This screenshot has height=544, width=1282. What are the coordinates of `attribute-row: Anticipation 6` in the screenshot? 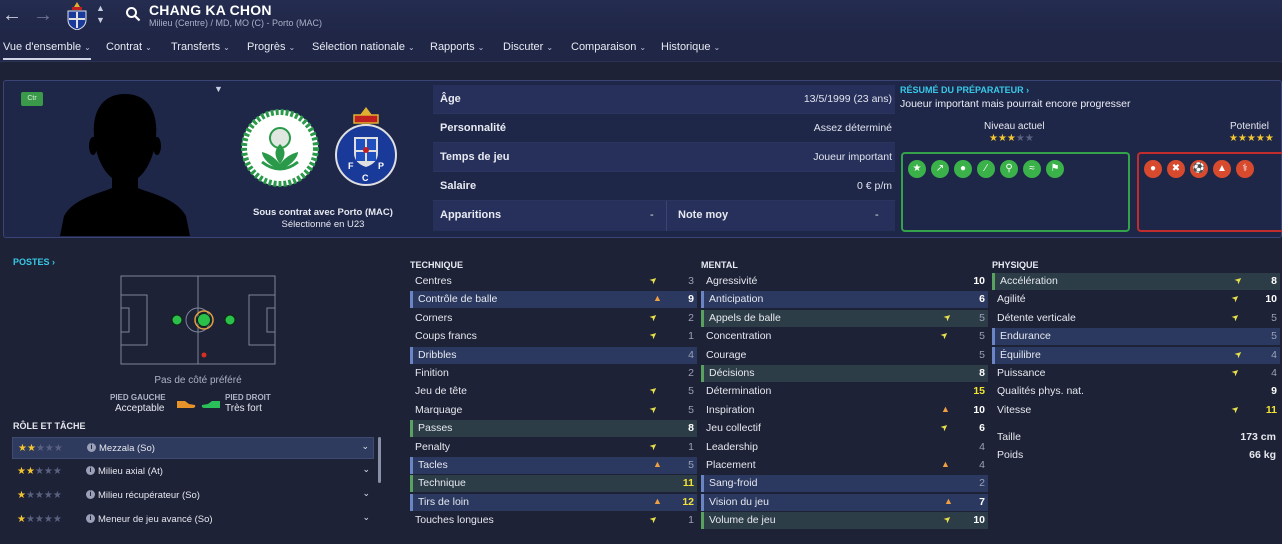 It's located at (844, 300).